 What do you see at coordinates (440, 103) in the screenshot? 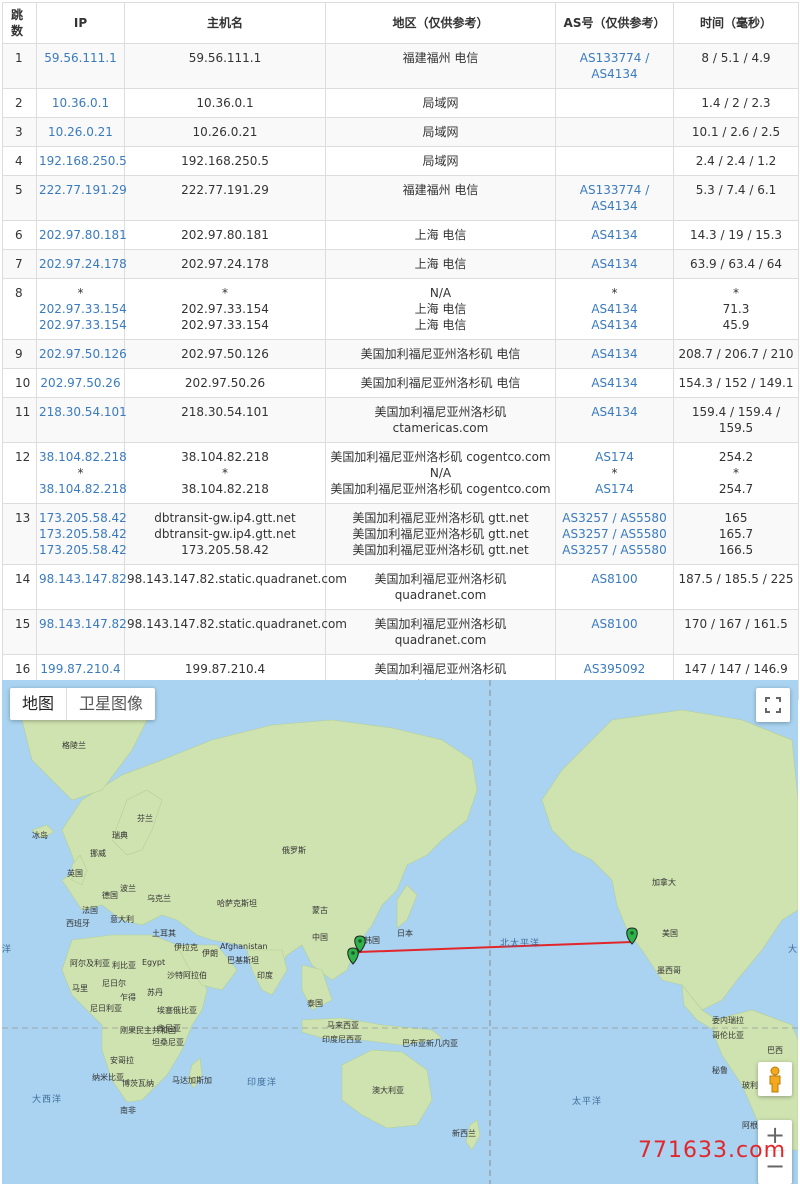
I see `region-line: 局域网` at bounding box center [440, 103].